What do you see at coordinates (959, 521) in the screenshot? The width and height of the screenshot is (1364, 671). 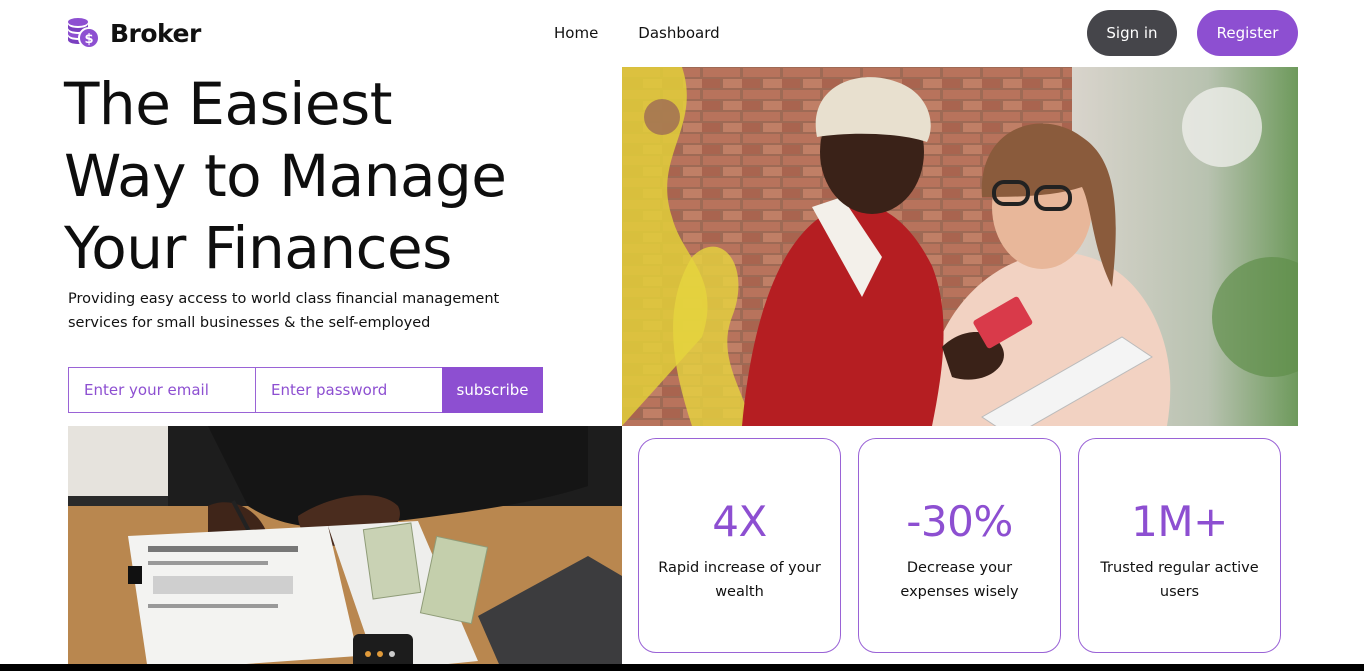 I see `stat-value: -30%` at bounding box center [959, 521].